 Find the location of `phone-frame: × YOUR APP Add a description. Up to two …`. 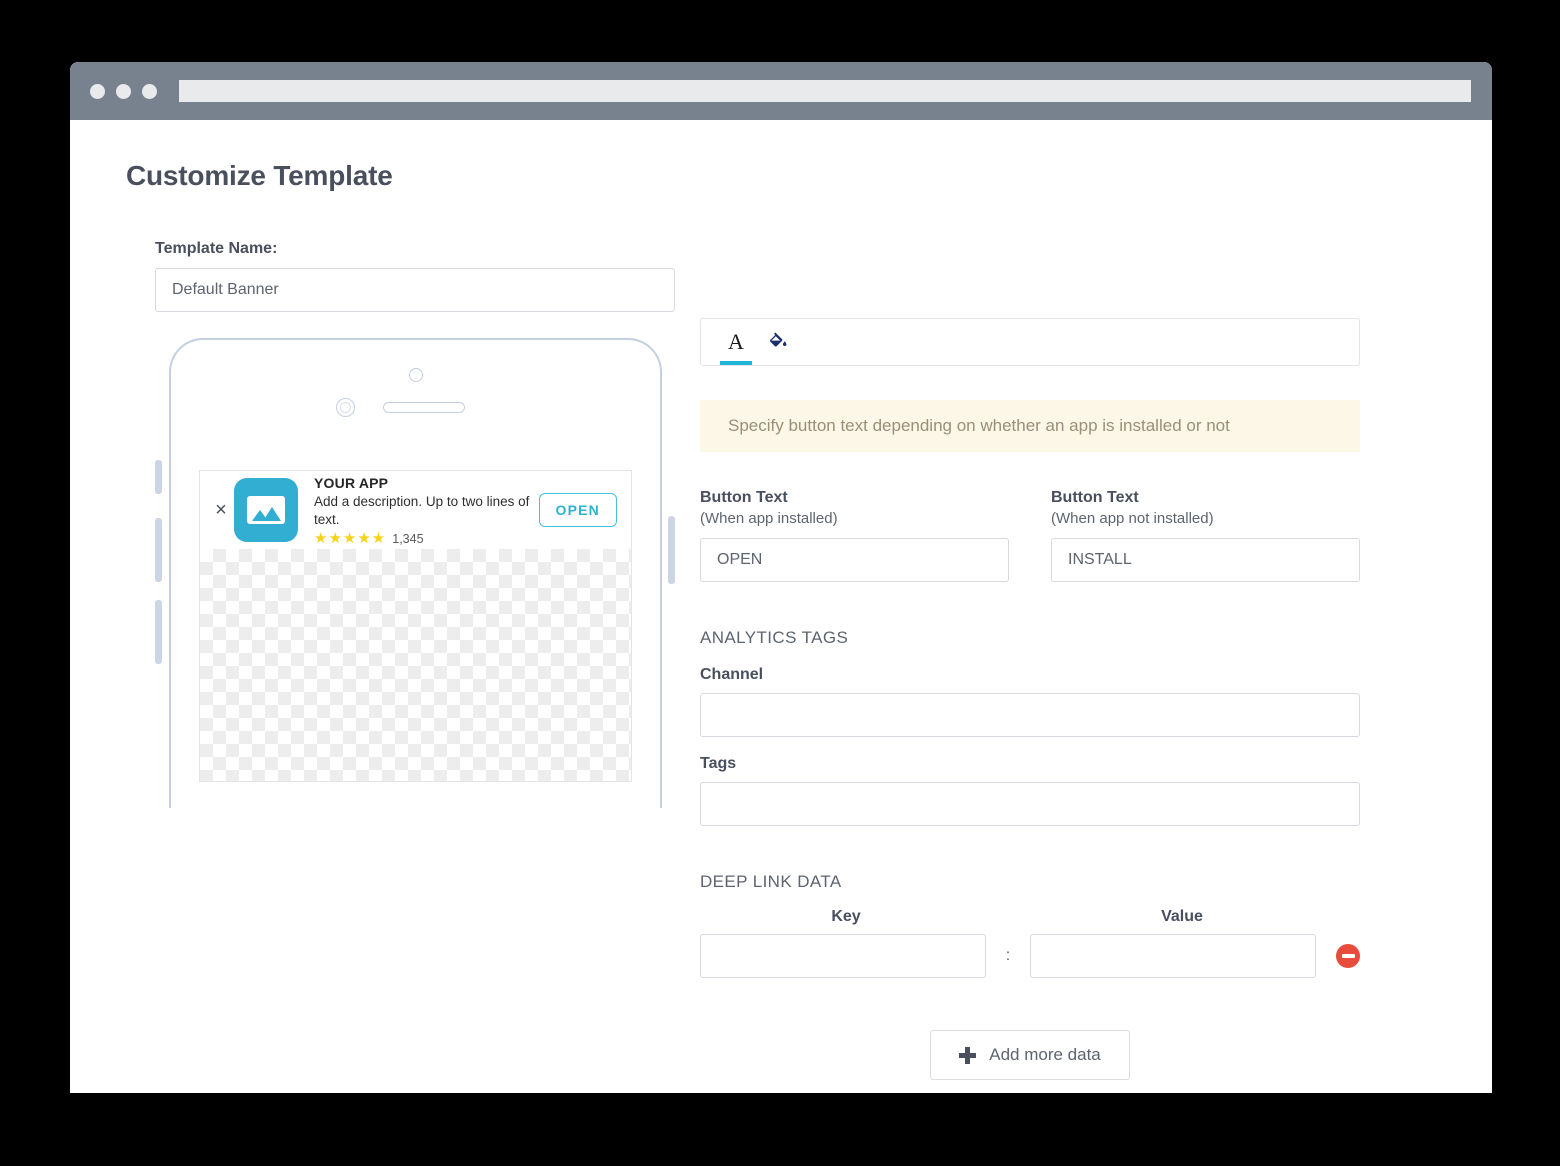

phone-frame: × YOUR APP Add a description. Up to two … is located at coordinates (415, 573).